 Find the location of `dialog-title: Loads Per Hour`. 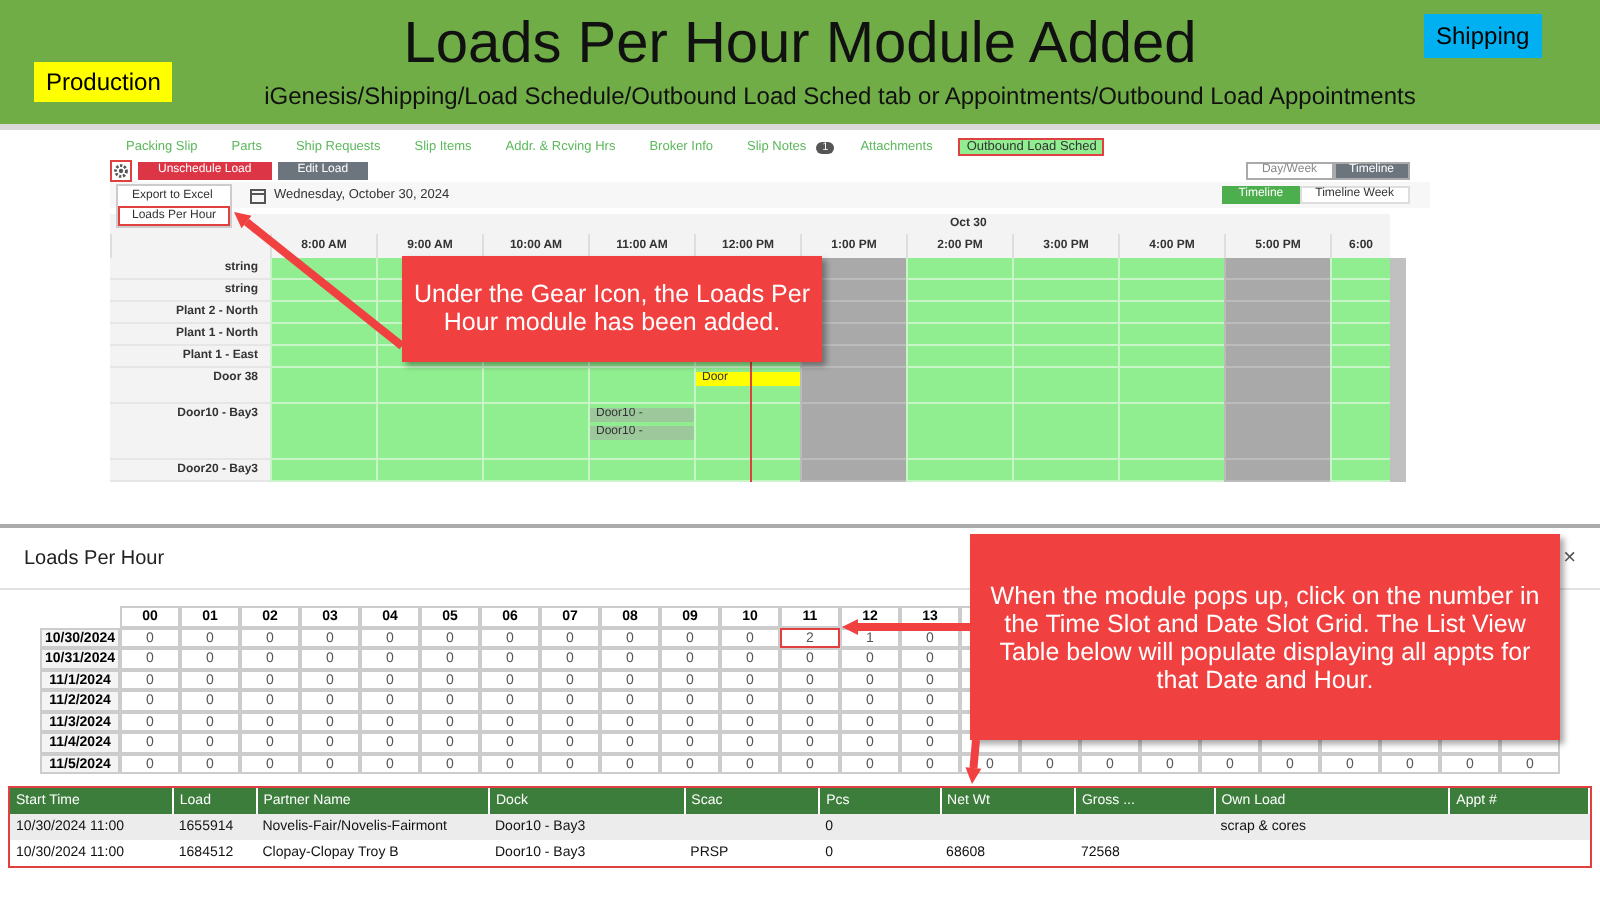

dialog-title: Loads Per Hour is located at coordinates (94, 558).